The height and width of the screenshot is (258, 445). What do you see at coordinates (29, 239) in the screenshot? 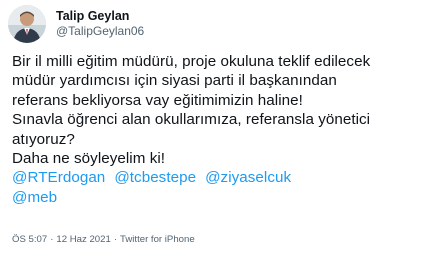
I see `tweet-time: ÖS 5:07` at bounding box center [29, 239].